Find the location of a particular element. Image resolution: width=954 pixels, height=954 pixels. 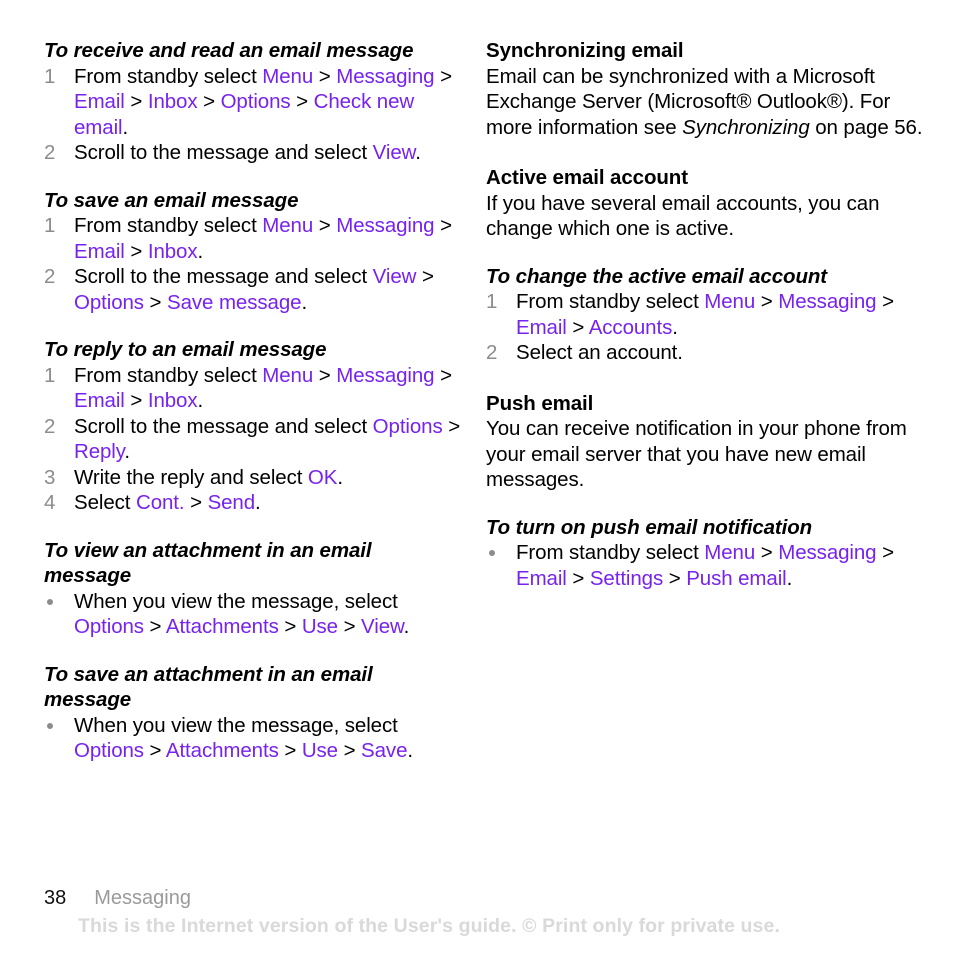

step-text: Select Cont. > Send. is located at coordinates (167, 502).